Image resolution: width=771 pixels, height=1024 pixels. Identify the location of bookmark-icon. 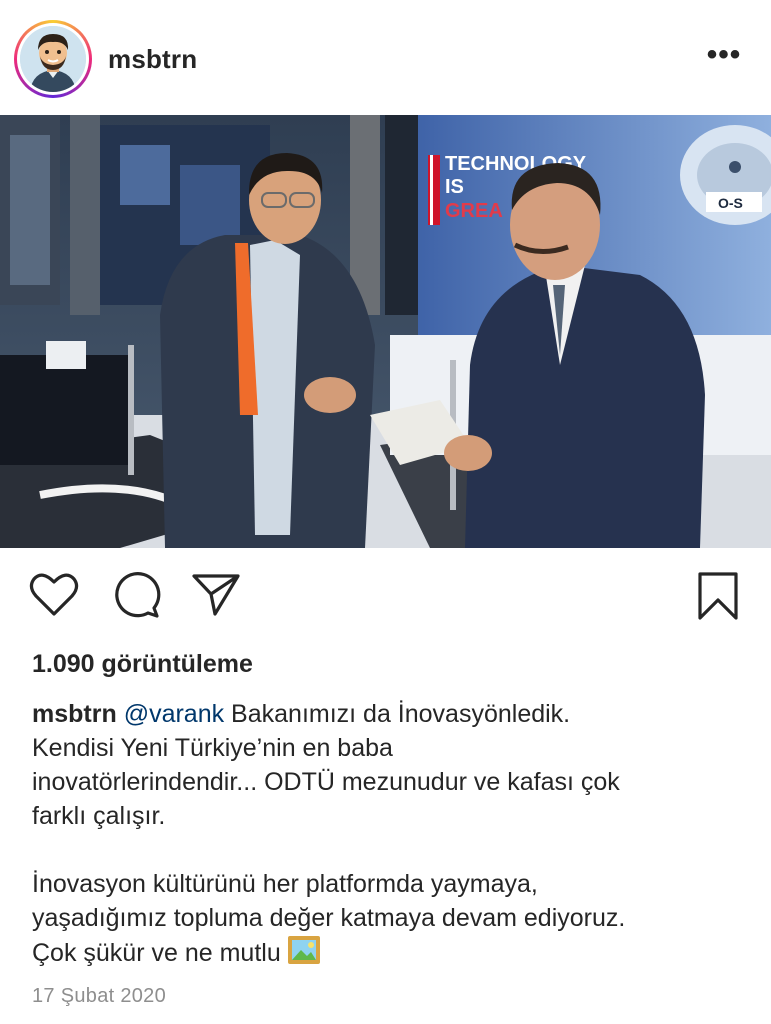
(718, 598).